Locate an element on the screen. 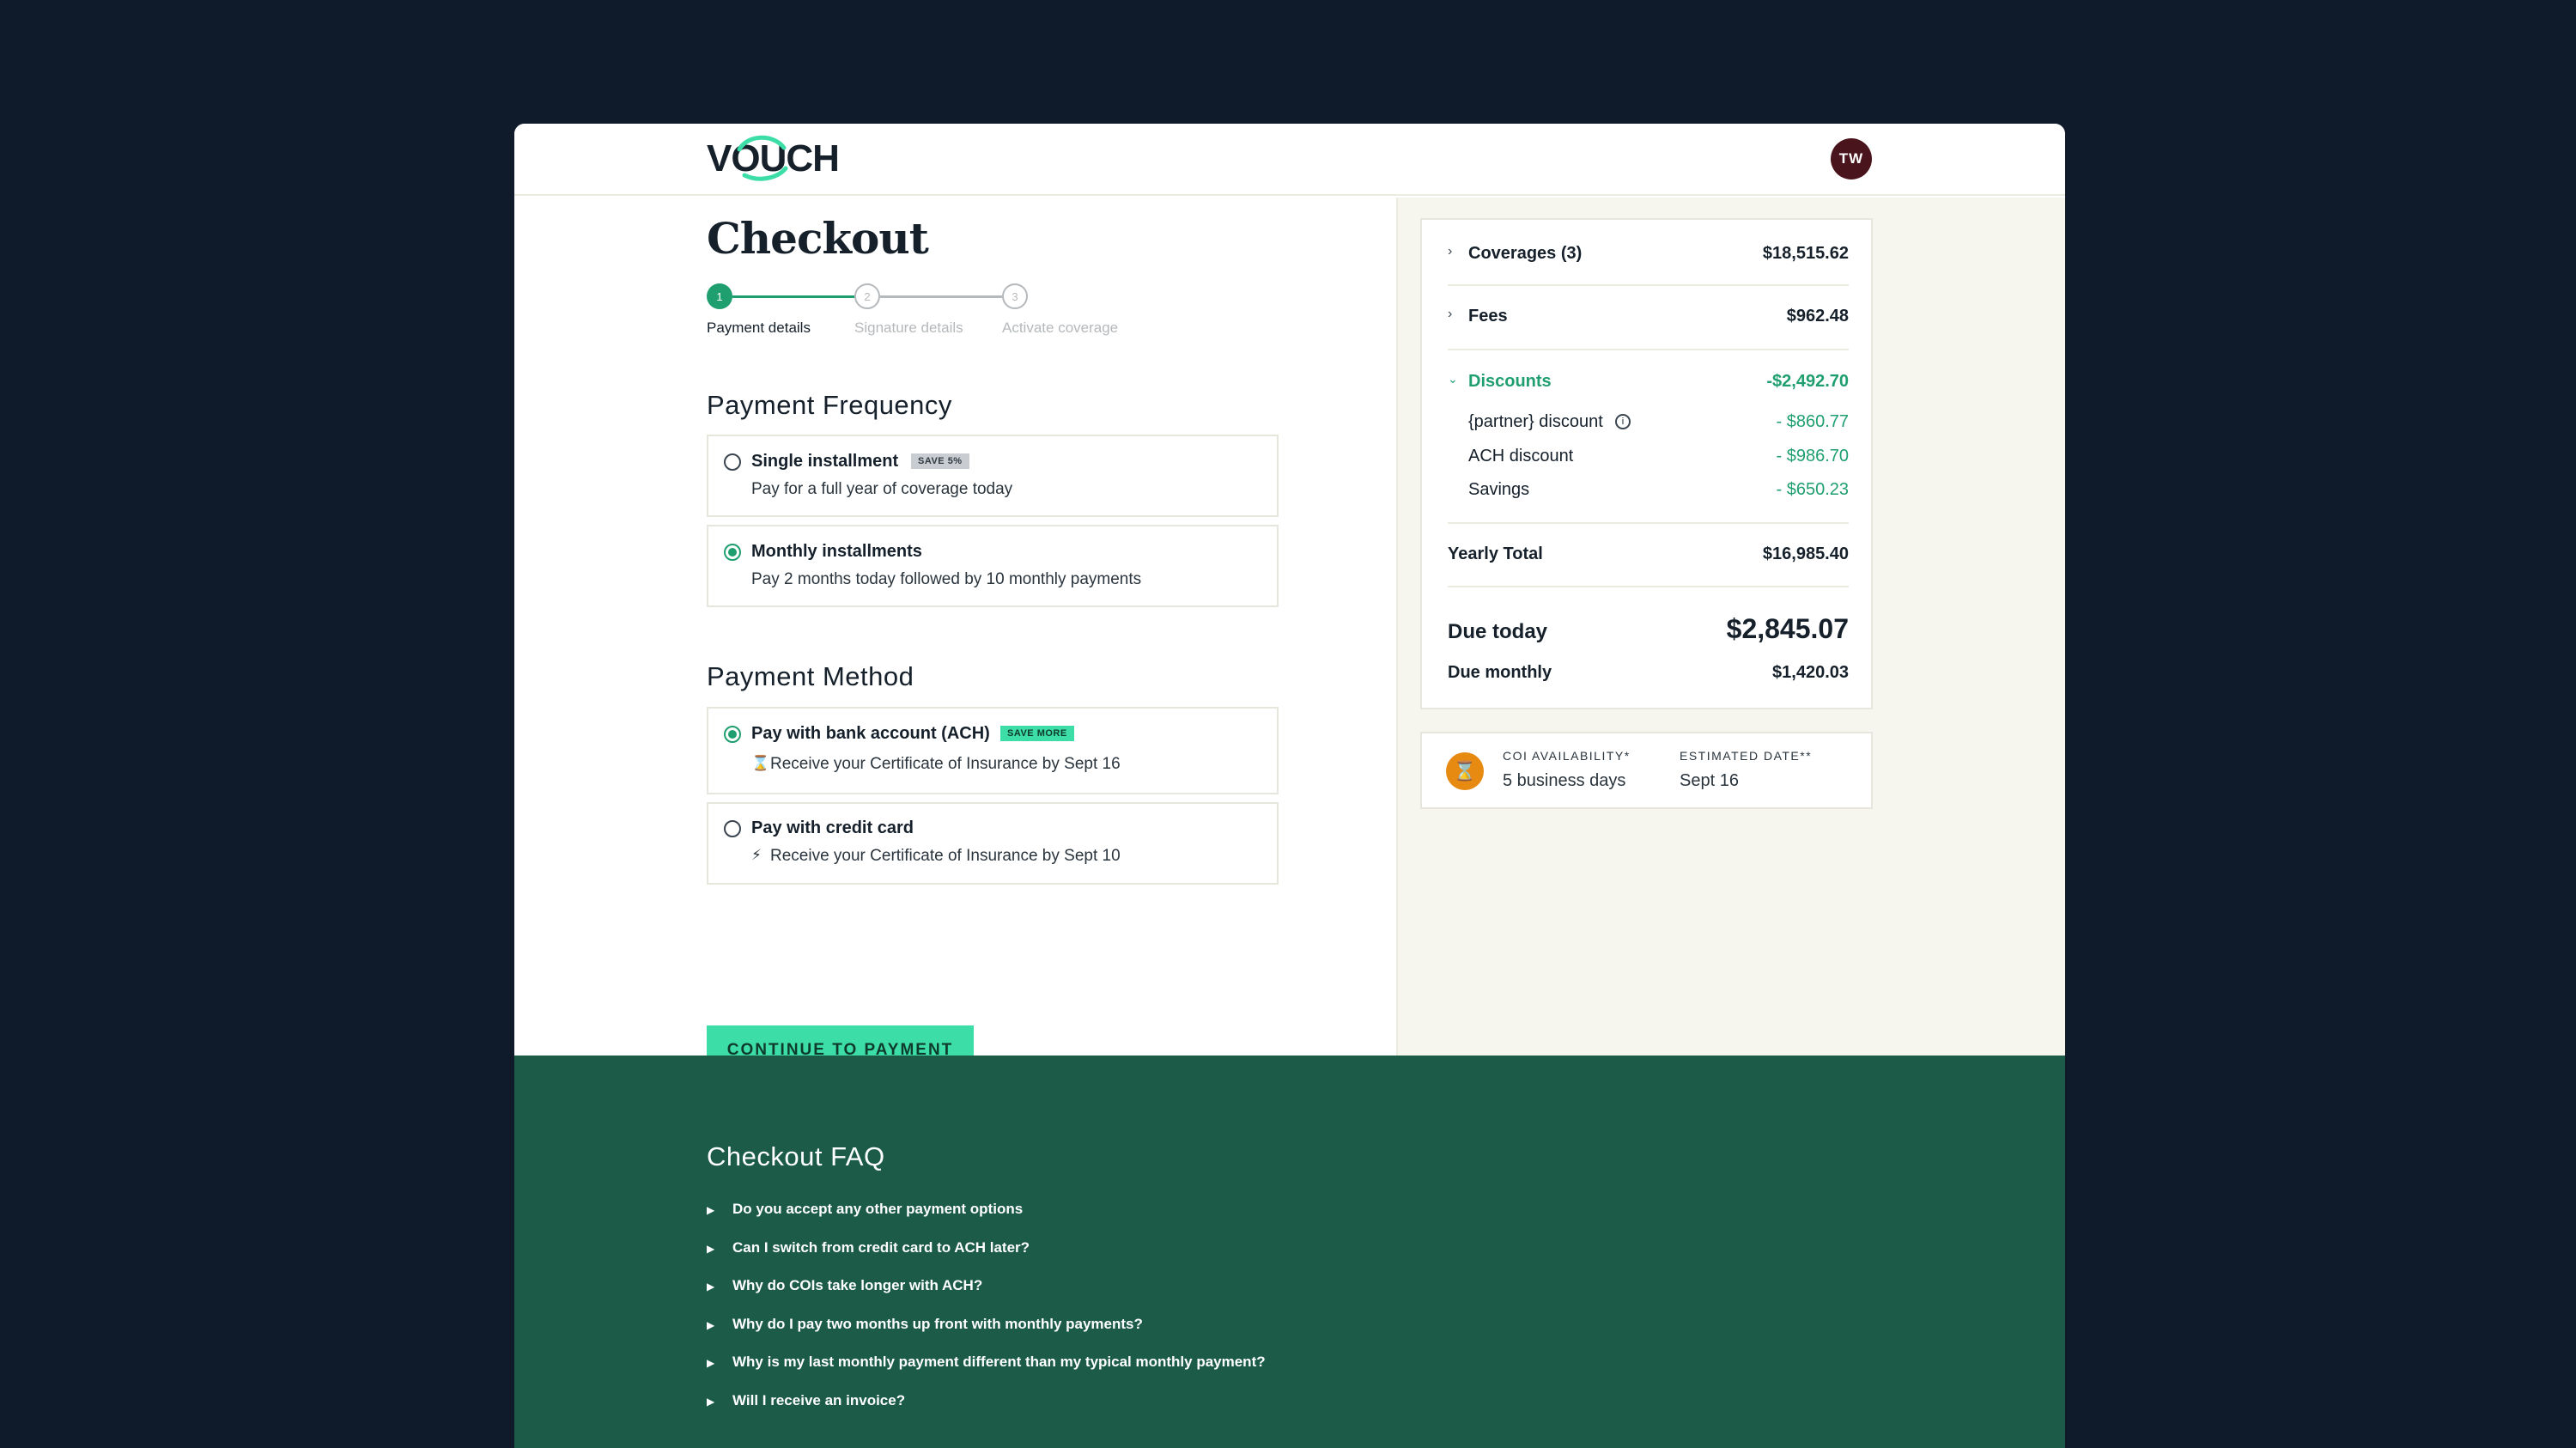  coverages-row: › Coverages (3) $18,515.62 is located at coordinates (1649, 255).